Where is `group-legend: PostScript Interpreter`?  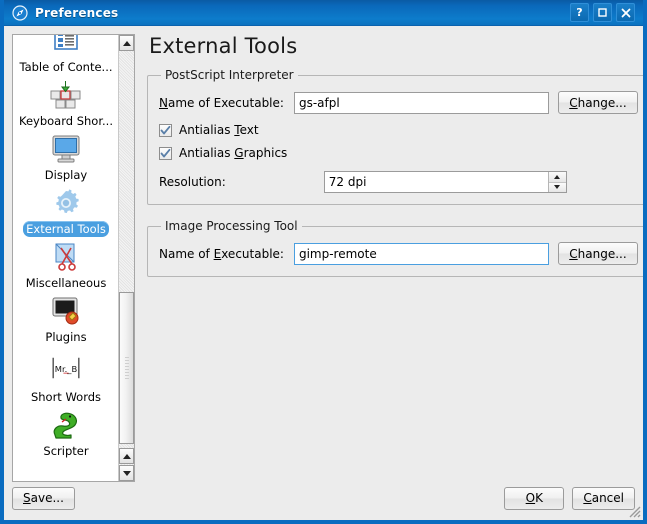 group-legend: PostScript Interpreter is located at coordinates (229, 75).